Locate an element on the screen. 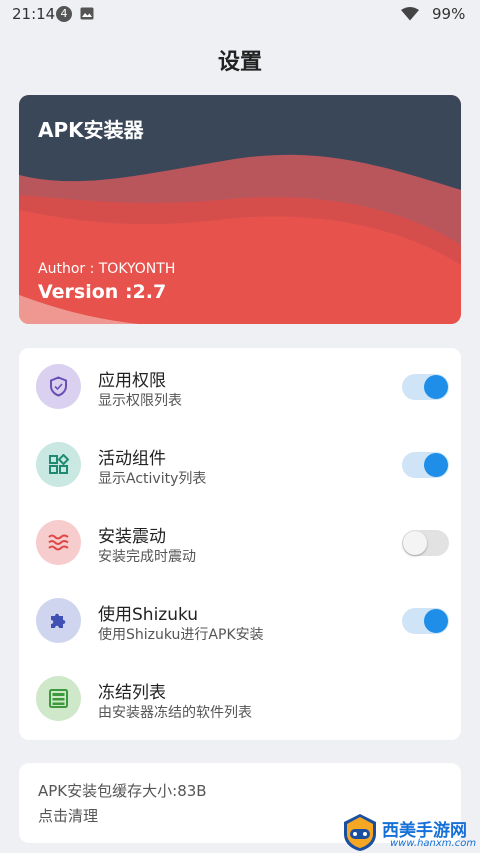 The height and width of the screenshot is (853, 480). widgets-icon is located at coordinates (58, 464).